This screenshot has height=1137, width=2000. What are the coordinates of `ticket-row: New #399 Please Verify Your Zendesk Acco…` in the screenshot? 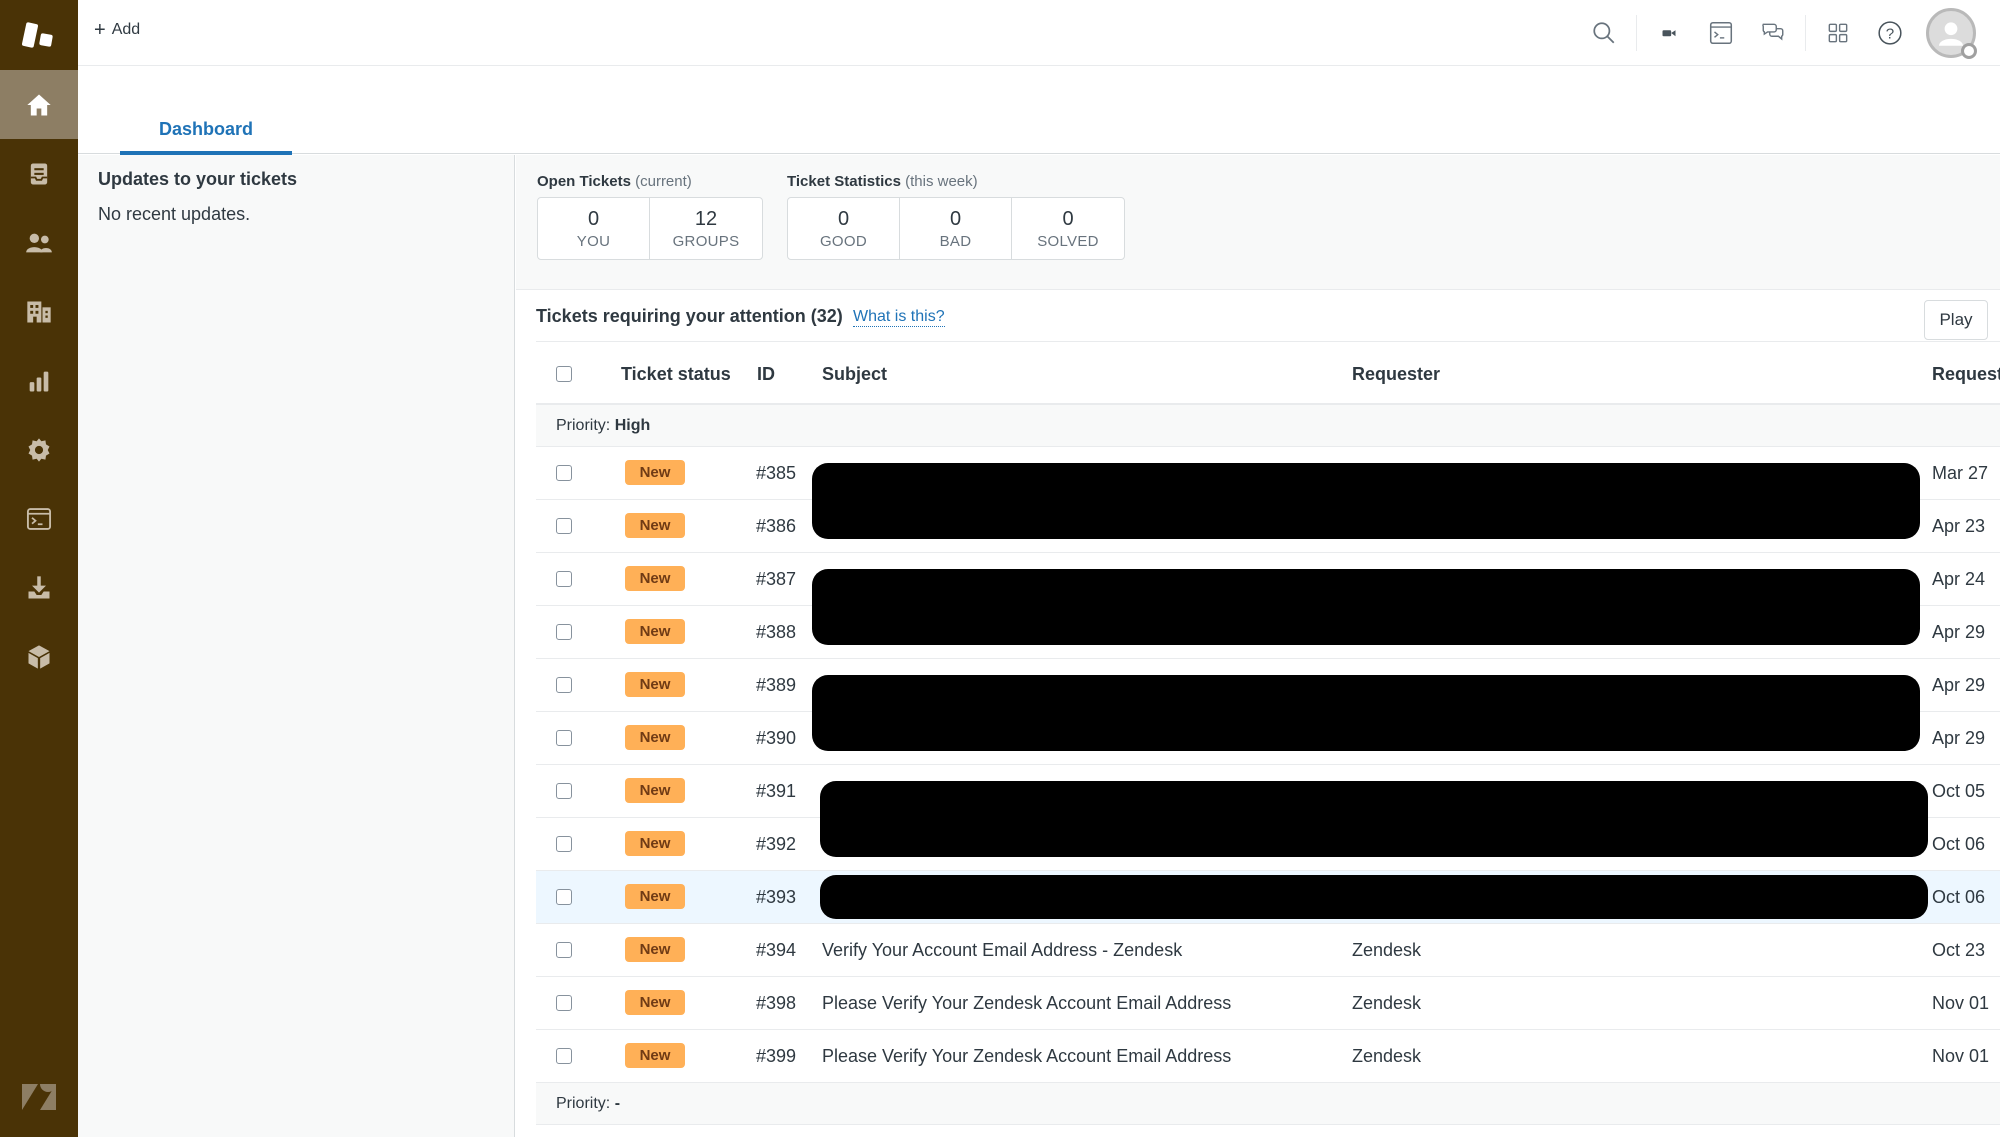 It's located at (1268, 1056).